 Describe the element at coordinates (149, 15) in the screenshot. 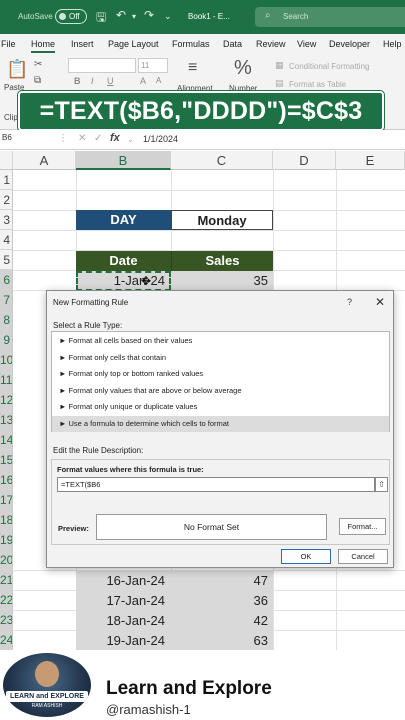

I see `redo-icon: ↷` at that location.